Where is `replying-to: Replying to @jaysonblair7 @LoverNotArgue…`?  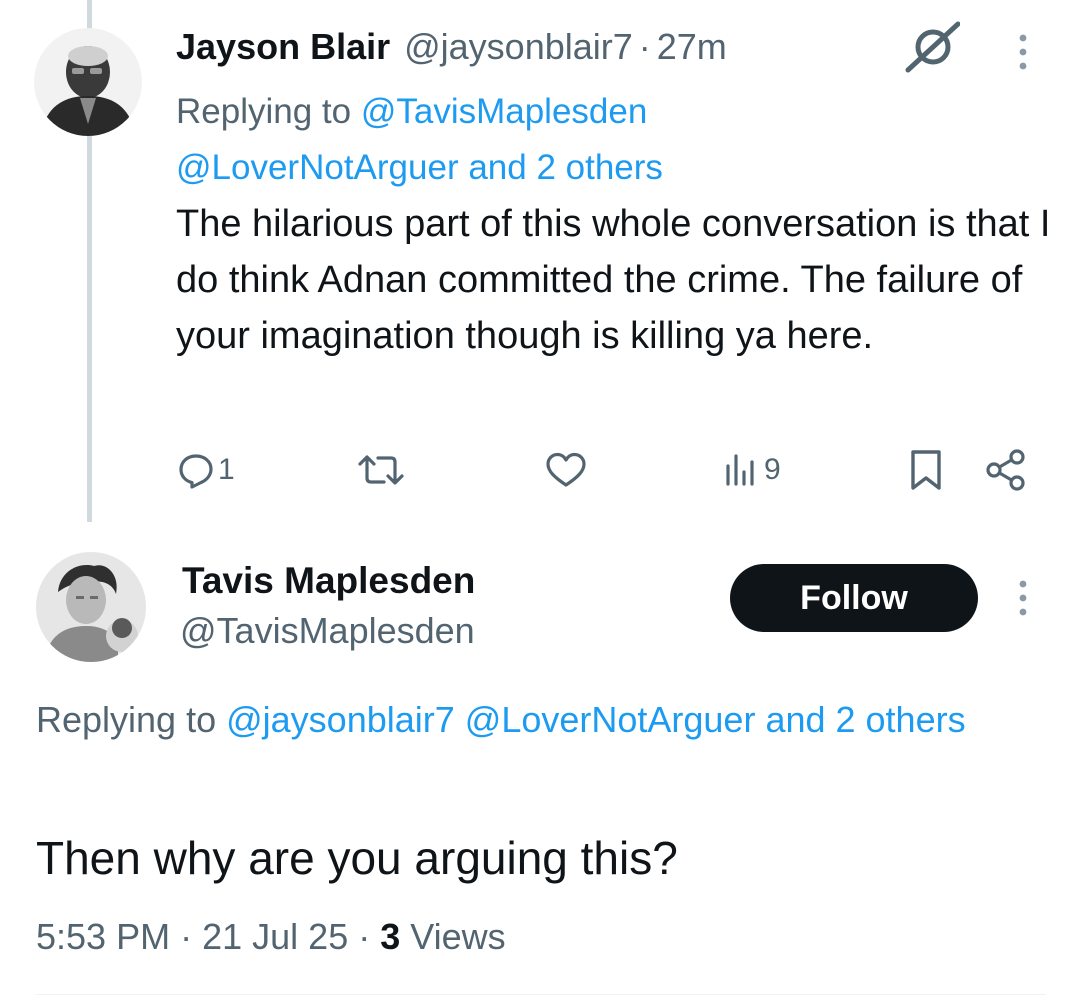 replying-to: Replying to @jaysonblair7 @LoverNotArgue… is located at coordinates (541, 720).